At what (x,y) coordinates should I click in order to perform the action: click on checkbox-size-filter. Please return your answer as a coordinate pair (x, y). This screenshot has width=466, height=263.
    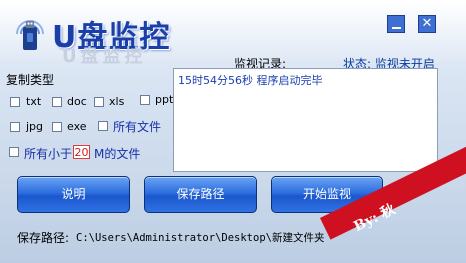
    Looking at the image, I should click on (14, 152).